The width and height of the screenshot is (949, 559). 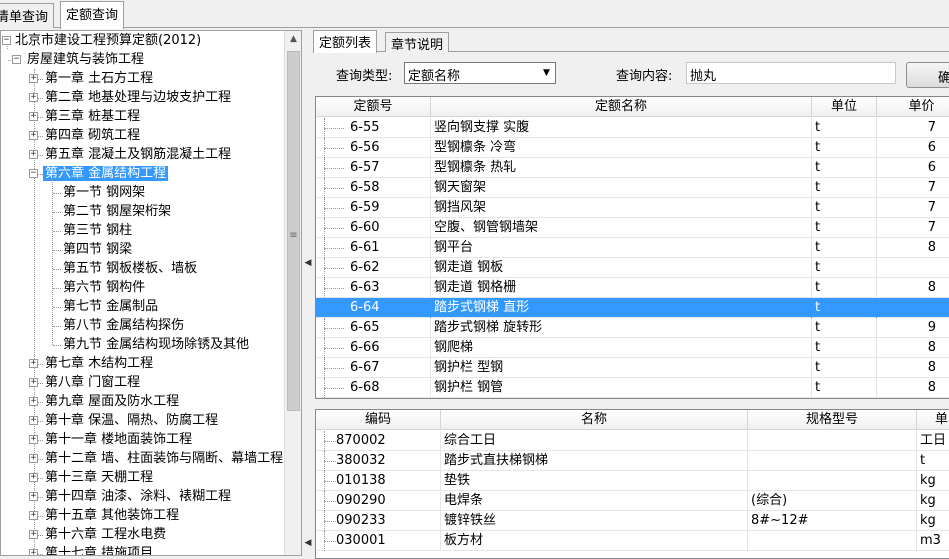 What do you see at coordinates (138, 97) in the screenshot?
I see `tree-chapter-item: 第二章 地基处理与边坡支护工程` at bounding box center [138, 97].